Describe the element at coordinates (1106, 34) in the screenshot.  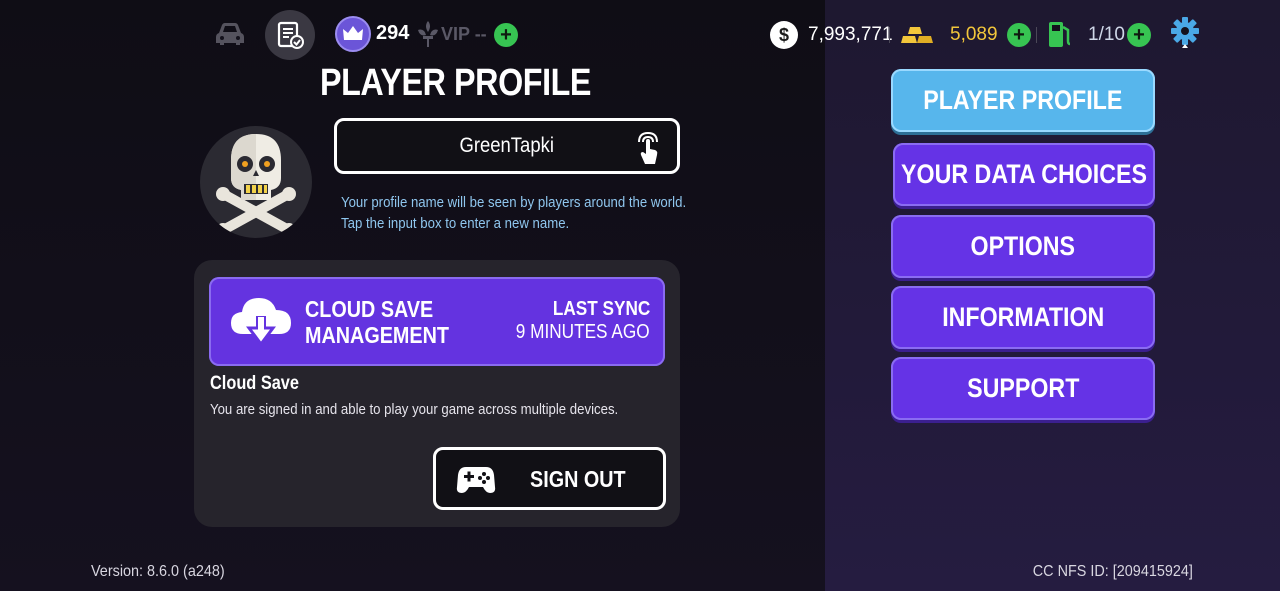
I see `fuel-value: 1/10` at that location.